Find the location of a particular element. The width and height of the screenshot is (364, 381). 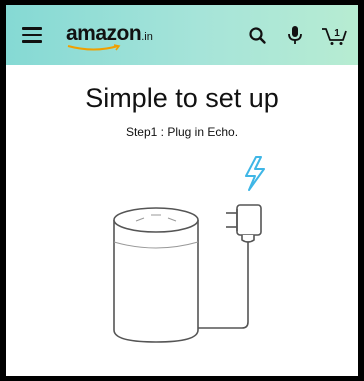

page-title: Simple to set up is located at coordinates (182, 98).